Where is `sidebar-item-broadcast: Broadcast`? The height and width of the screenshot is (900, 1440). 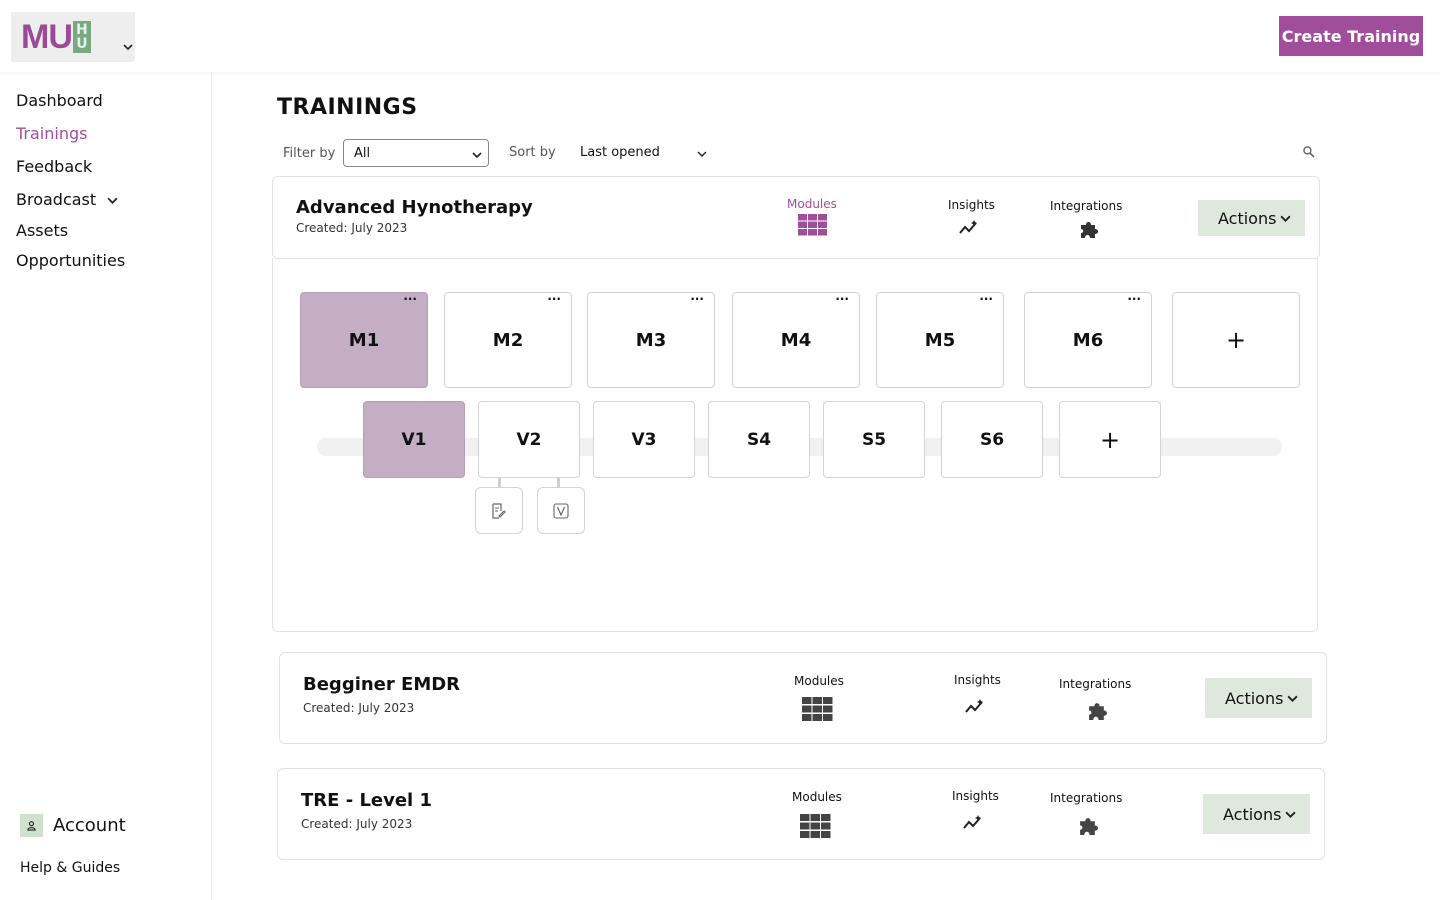
sidebar-item-broadcast: Broadcast is located at coordinates (67, 199).